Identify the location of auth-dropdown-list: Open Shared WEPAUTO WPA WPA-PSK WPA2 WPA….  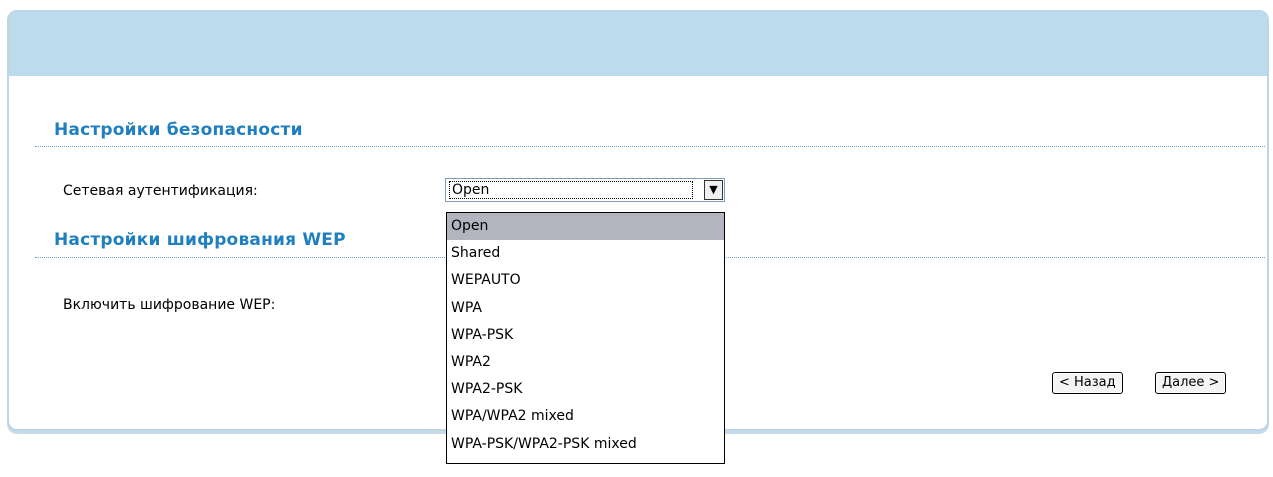
(585, 338).